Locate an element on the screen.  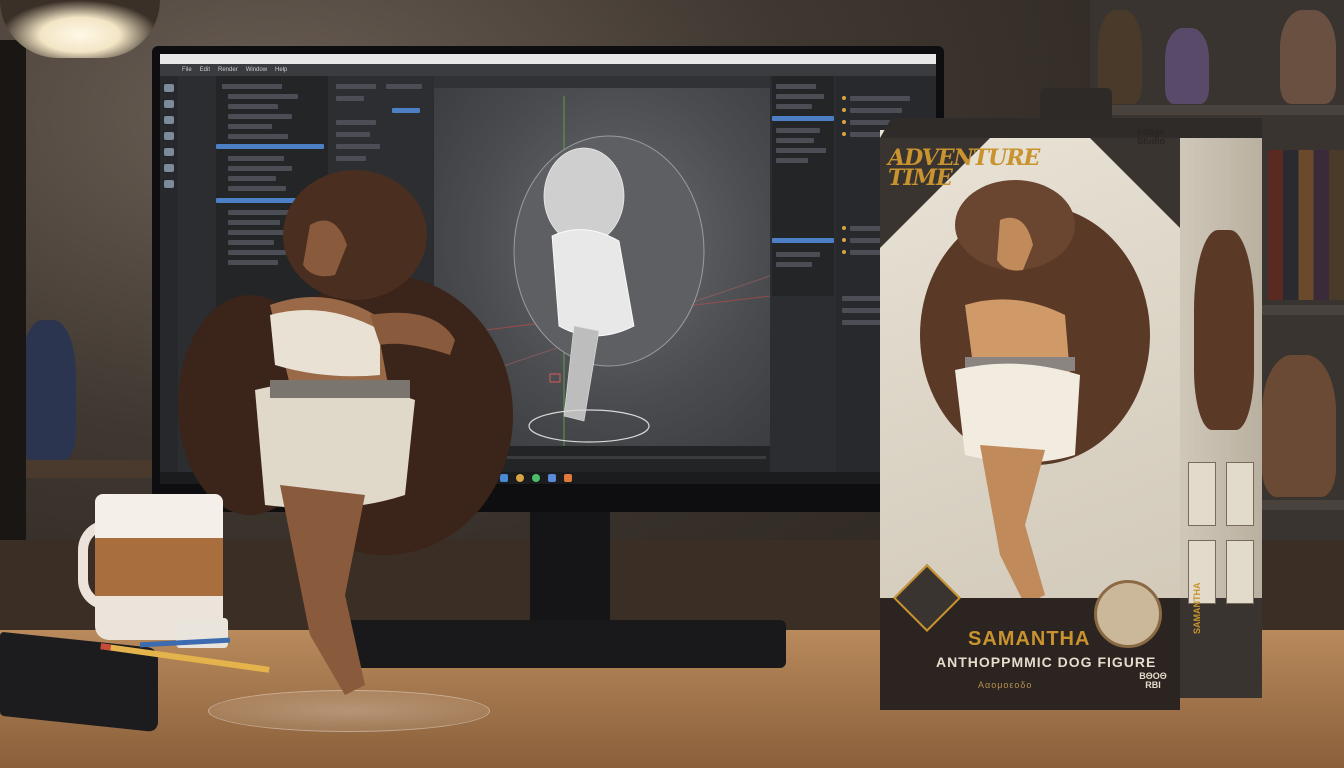
figurine-hair-top is located at coordinates (355, 235).